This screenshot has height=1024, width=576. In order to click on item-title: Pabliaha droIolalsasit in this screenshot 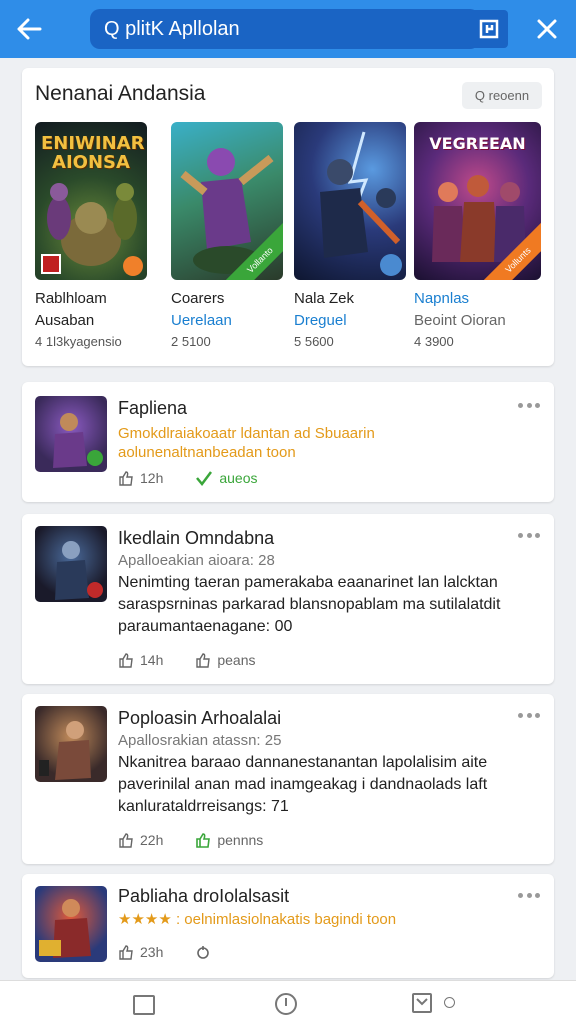, I will do `click(204, 896)`.